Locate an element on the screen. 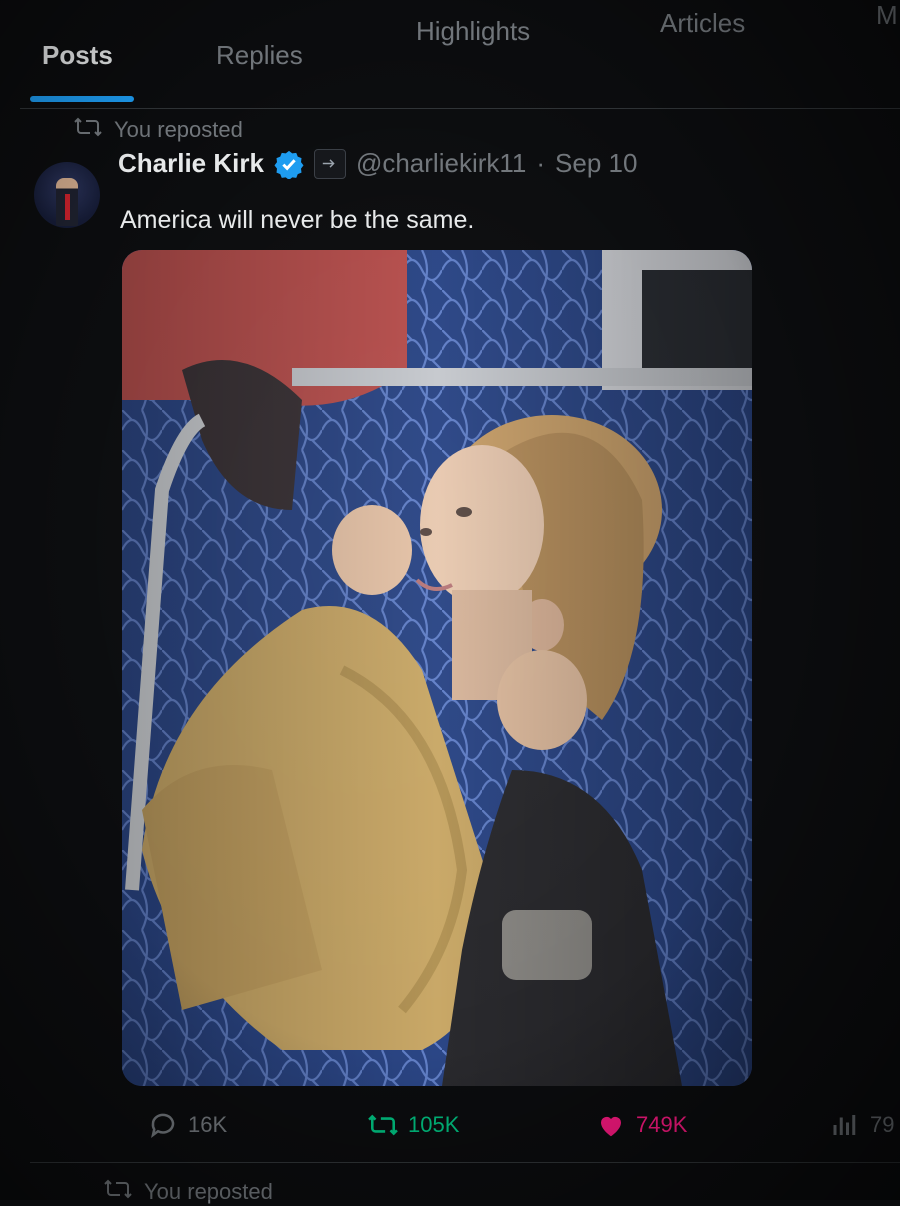  repost-context: You reposted is located at coordinates (158, 130).